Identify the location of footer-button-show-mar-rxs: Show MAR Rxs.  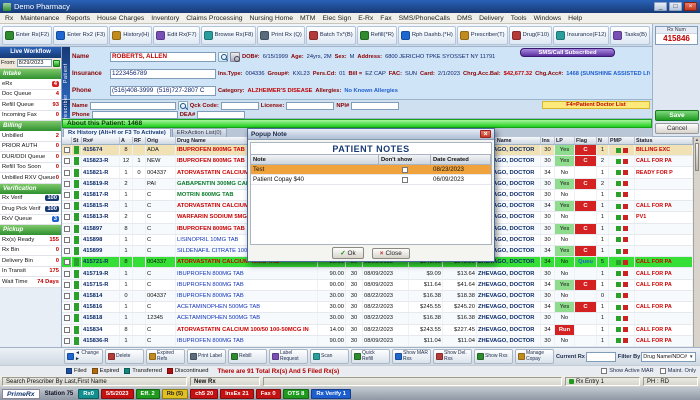
(411, 356).